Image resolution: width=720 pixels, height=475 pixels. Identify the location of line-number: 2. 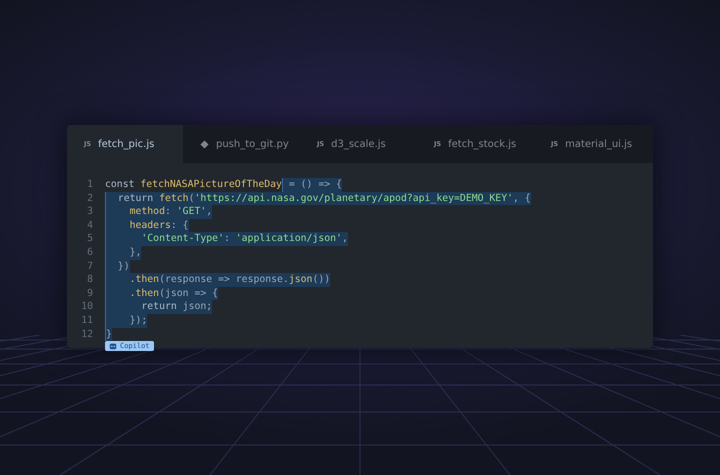
(89, 199).